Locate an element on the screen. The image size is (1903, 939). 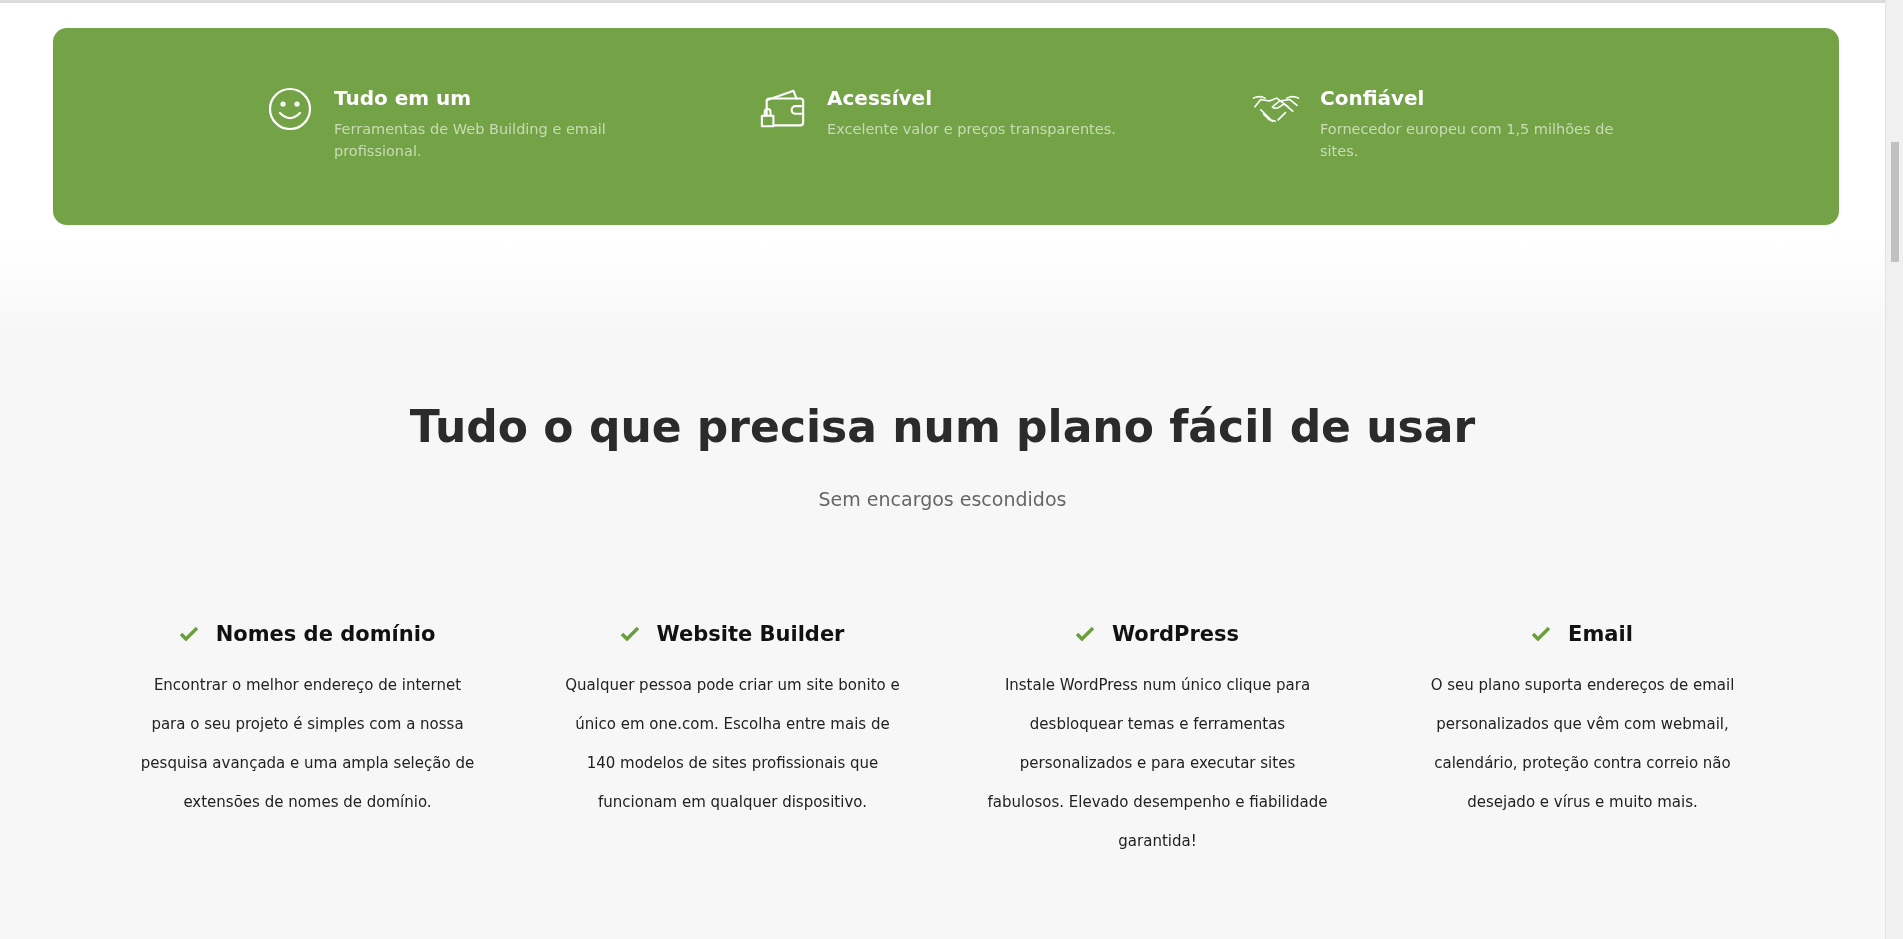
feature-description: Qualquer pessoa pode criar um site bonito e único em one.com. Escolha entre mais de 140 modelos de sites profissionais que funcionam em qualquer dispositivo. is located at coordinates (732, 744).